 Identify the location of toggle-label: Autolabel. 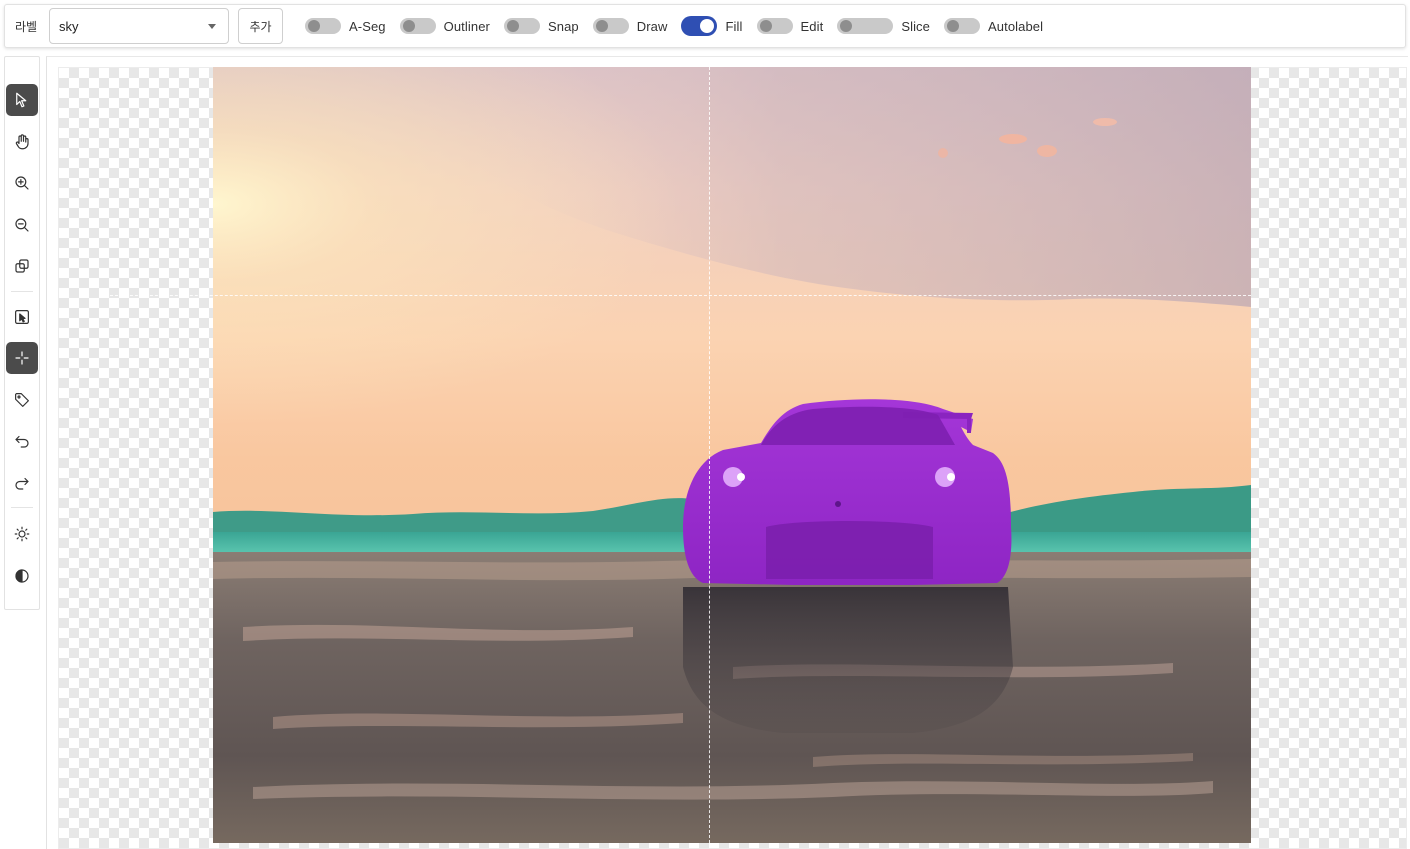
(1016, 26).